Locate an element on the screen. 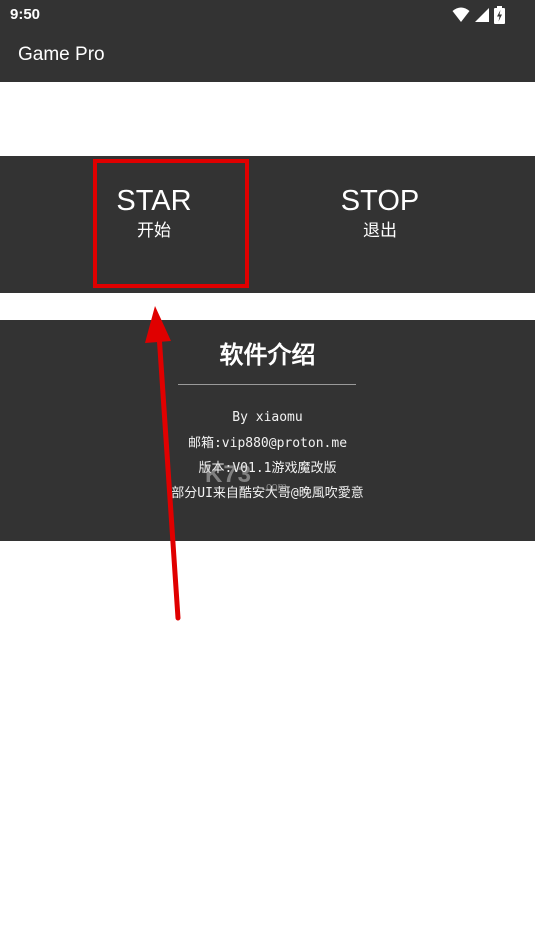  stop-button-label: STOP is located at coordinates (380, 201).